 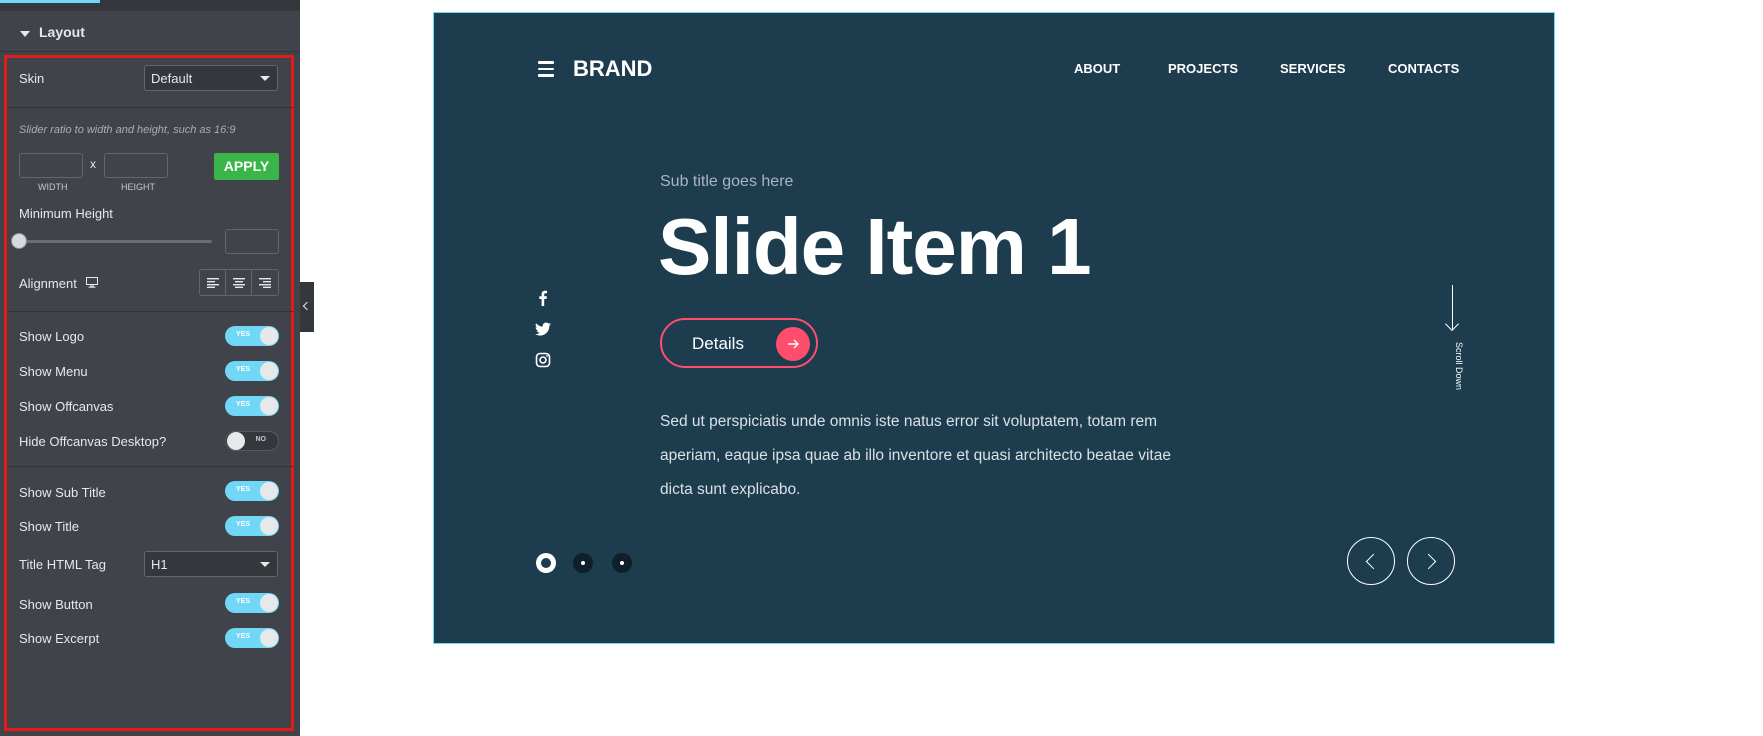 I want to click on toggle-label: Show Sub Title, so click(x=62, y=492).